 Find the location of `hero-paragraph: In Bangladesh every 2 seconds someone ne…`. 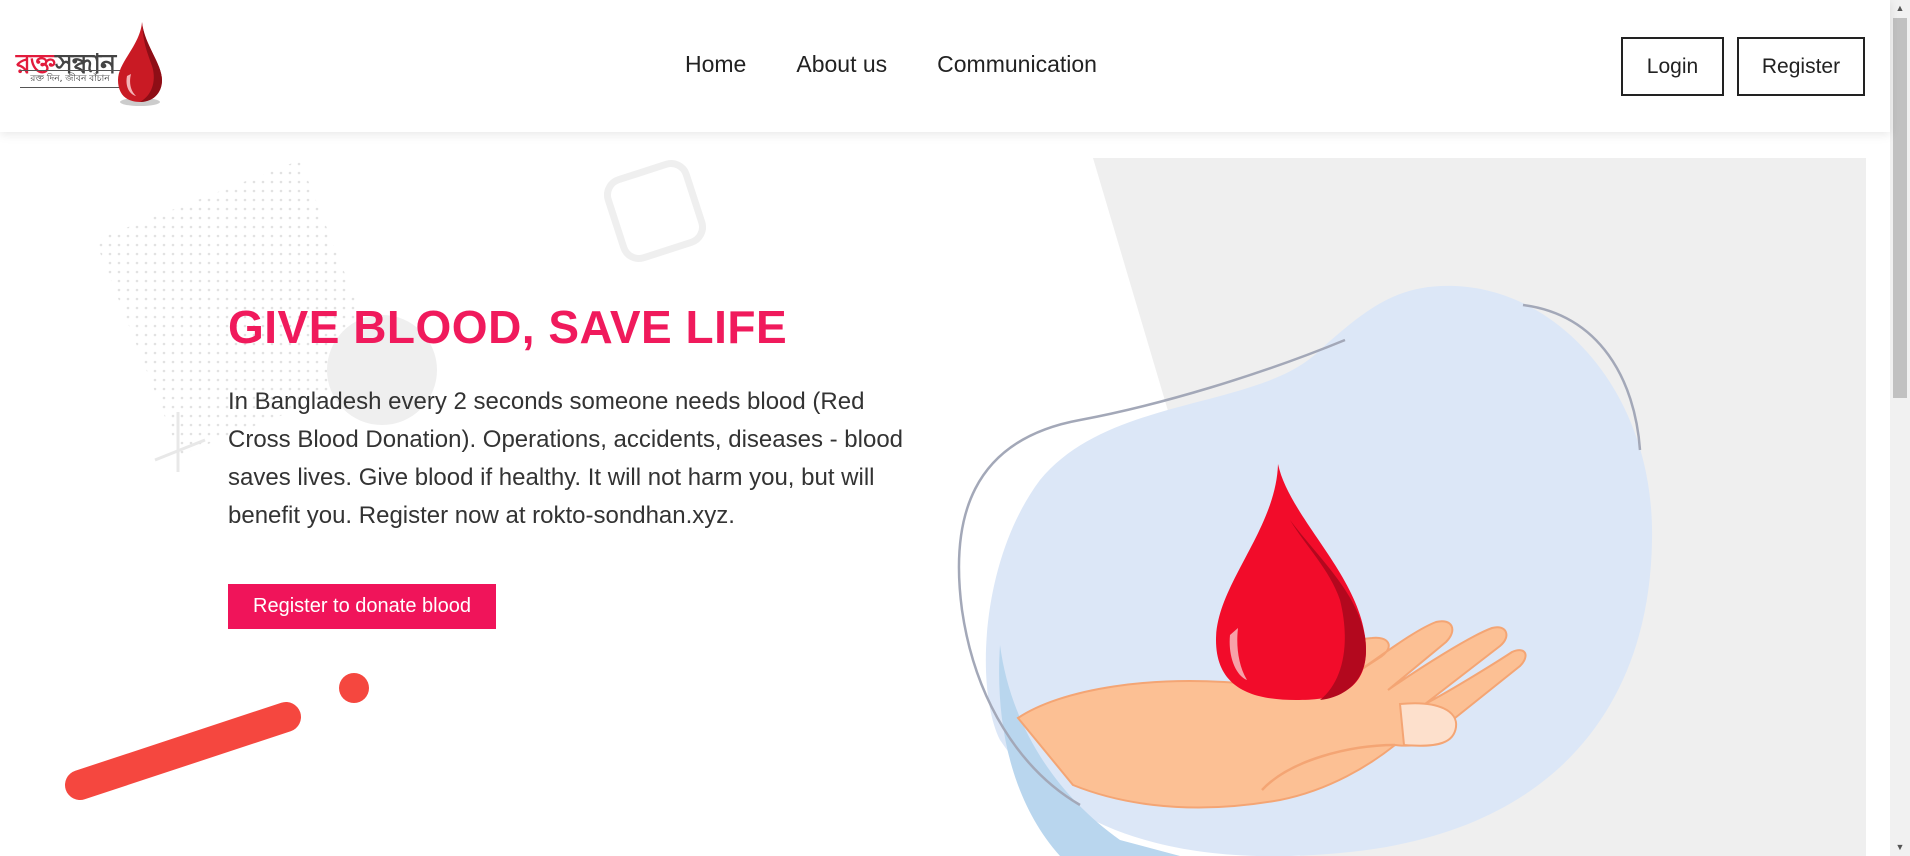

hero-paragraph: In Bangladesh every 2 seconds someone ne… is located at coordinates (566, 458).